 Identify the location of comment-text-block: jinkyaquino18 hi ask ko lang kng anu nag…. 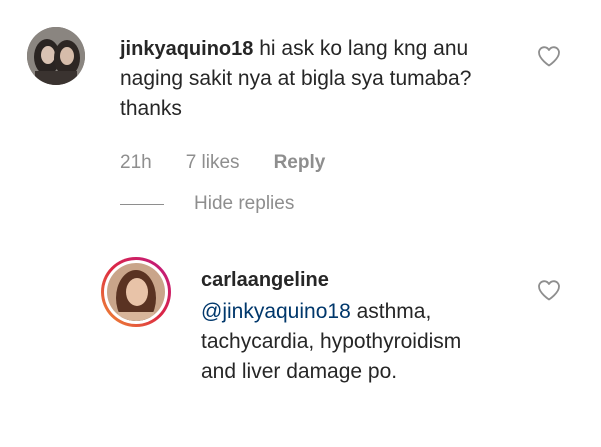
(320, 79).